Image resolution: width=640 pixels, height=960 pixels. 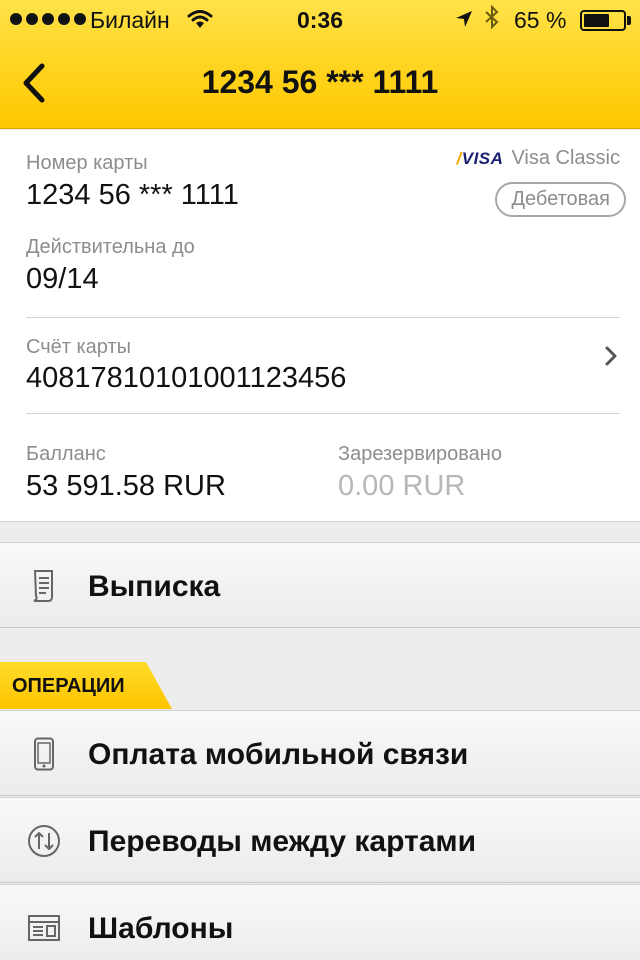 I want to click on balance-label: Балланс, so click(x=66, y=454).